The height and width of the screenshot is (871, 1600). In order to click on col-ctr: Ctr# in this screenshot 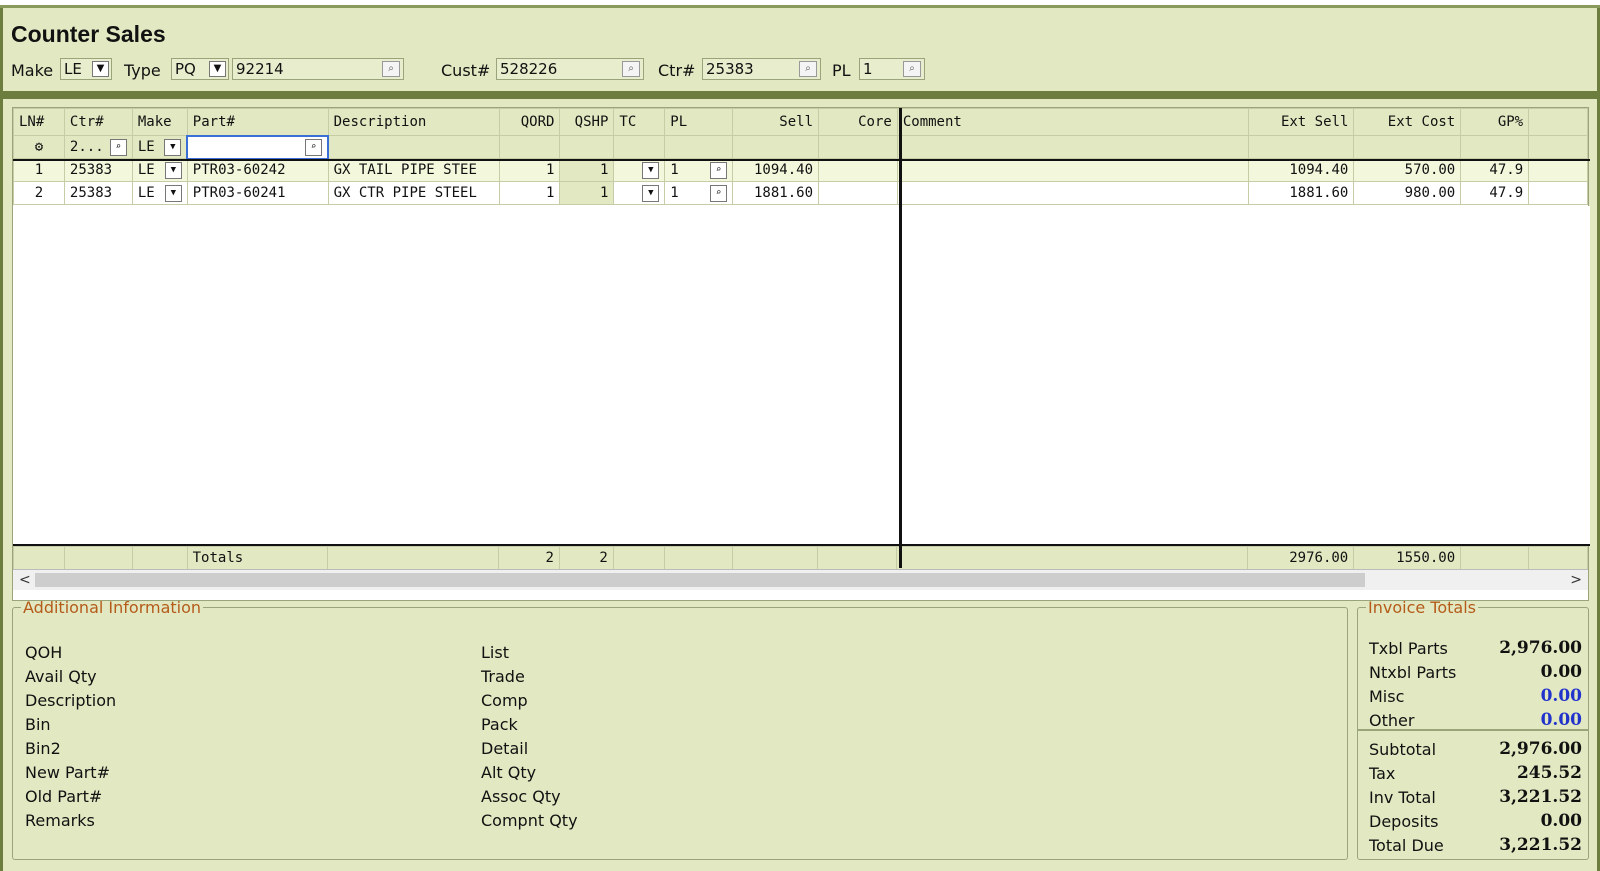, I will do `click(98, 122)`.